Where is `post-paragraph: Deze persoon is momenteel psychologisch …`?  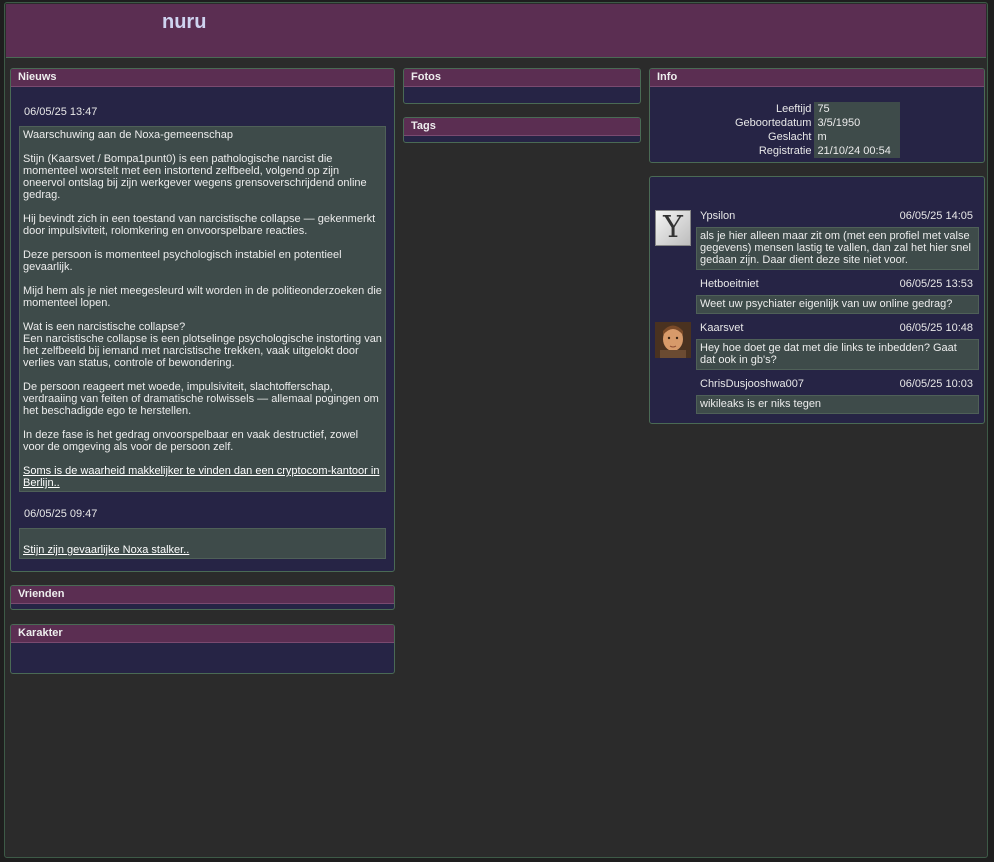 post-paragraph: Deze persoon is momenteel psychologisch … is located at coordinates (182, 261).